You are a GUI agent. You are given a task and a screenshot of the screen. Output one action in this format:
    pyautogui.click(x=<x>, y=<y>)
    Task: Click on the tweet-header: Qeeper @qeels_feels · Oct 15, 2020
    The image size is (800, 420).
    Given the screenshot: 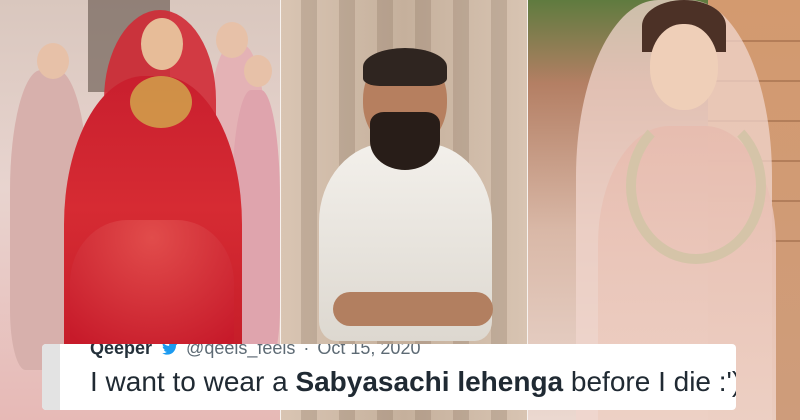 What is the action you would take?
    pyautogui.click(x=255, y=352)
    